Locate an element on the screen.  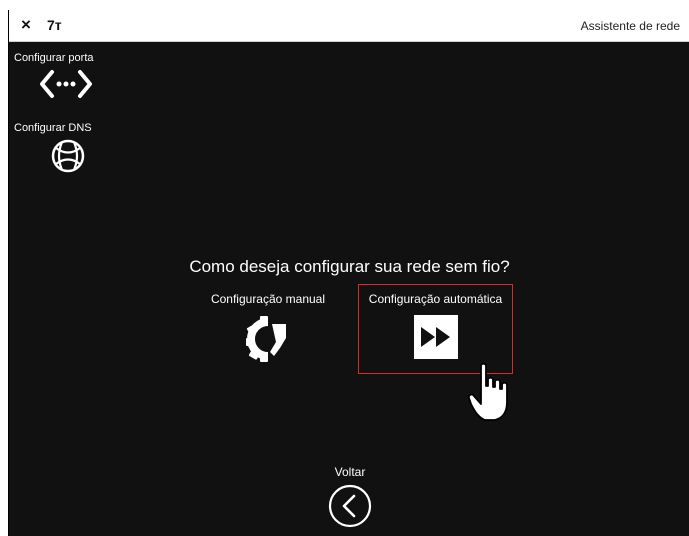
assistant-title: Assistente de rede is located at coordinates (630, 26).